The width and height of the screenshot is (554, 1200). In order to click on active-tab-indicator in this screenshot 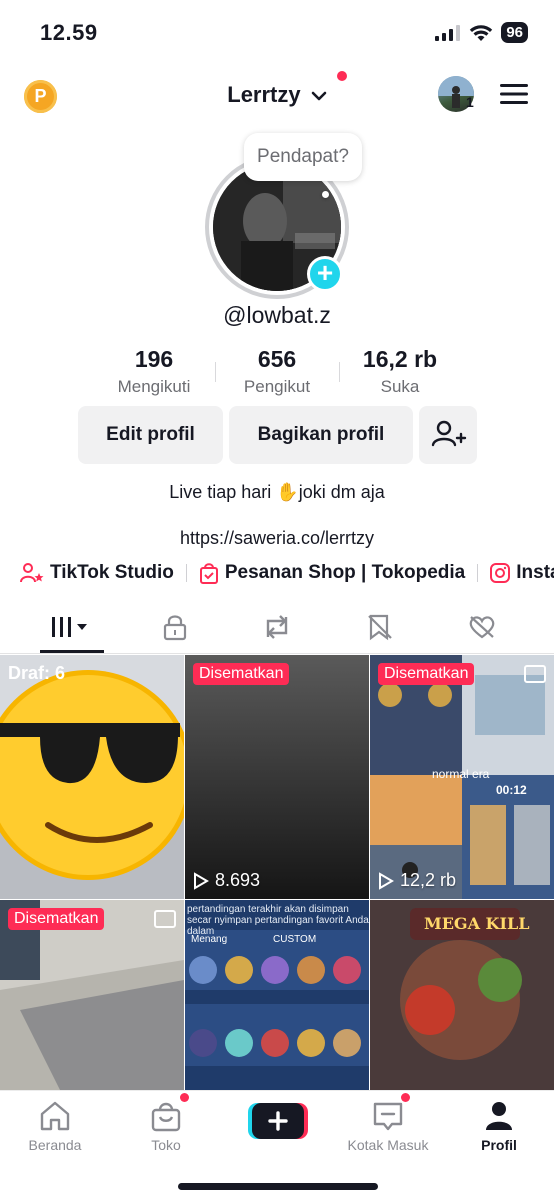, I will do `click(72, 651)`.